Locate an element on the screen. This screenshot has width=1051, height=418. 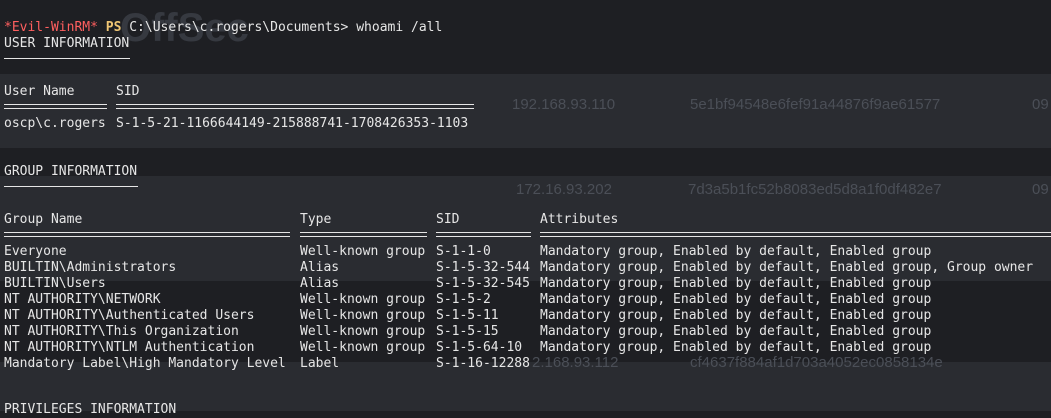
group-name-cell: NT AUTHORITY\This Organization is located at coordinates (121, 331).